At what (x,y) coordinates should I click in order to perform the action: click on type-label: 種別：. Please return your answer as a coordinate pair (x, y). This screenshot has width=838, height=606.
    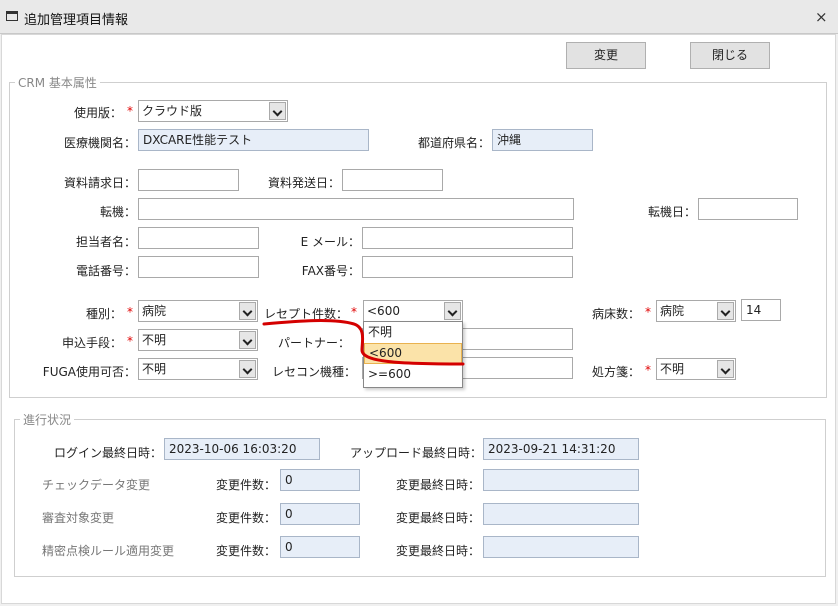
    Looking at the image, I should click on (103, 314).